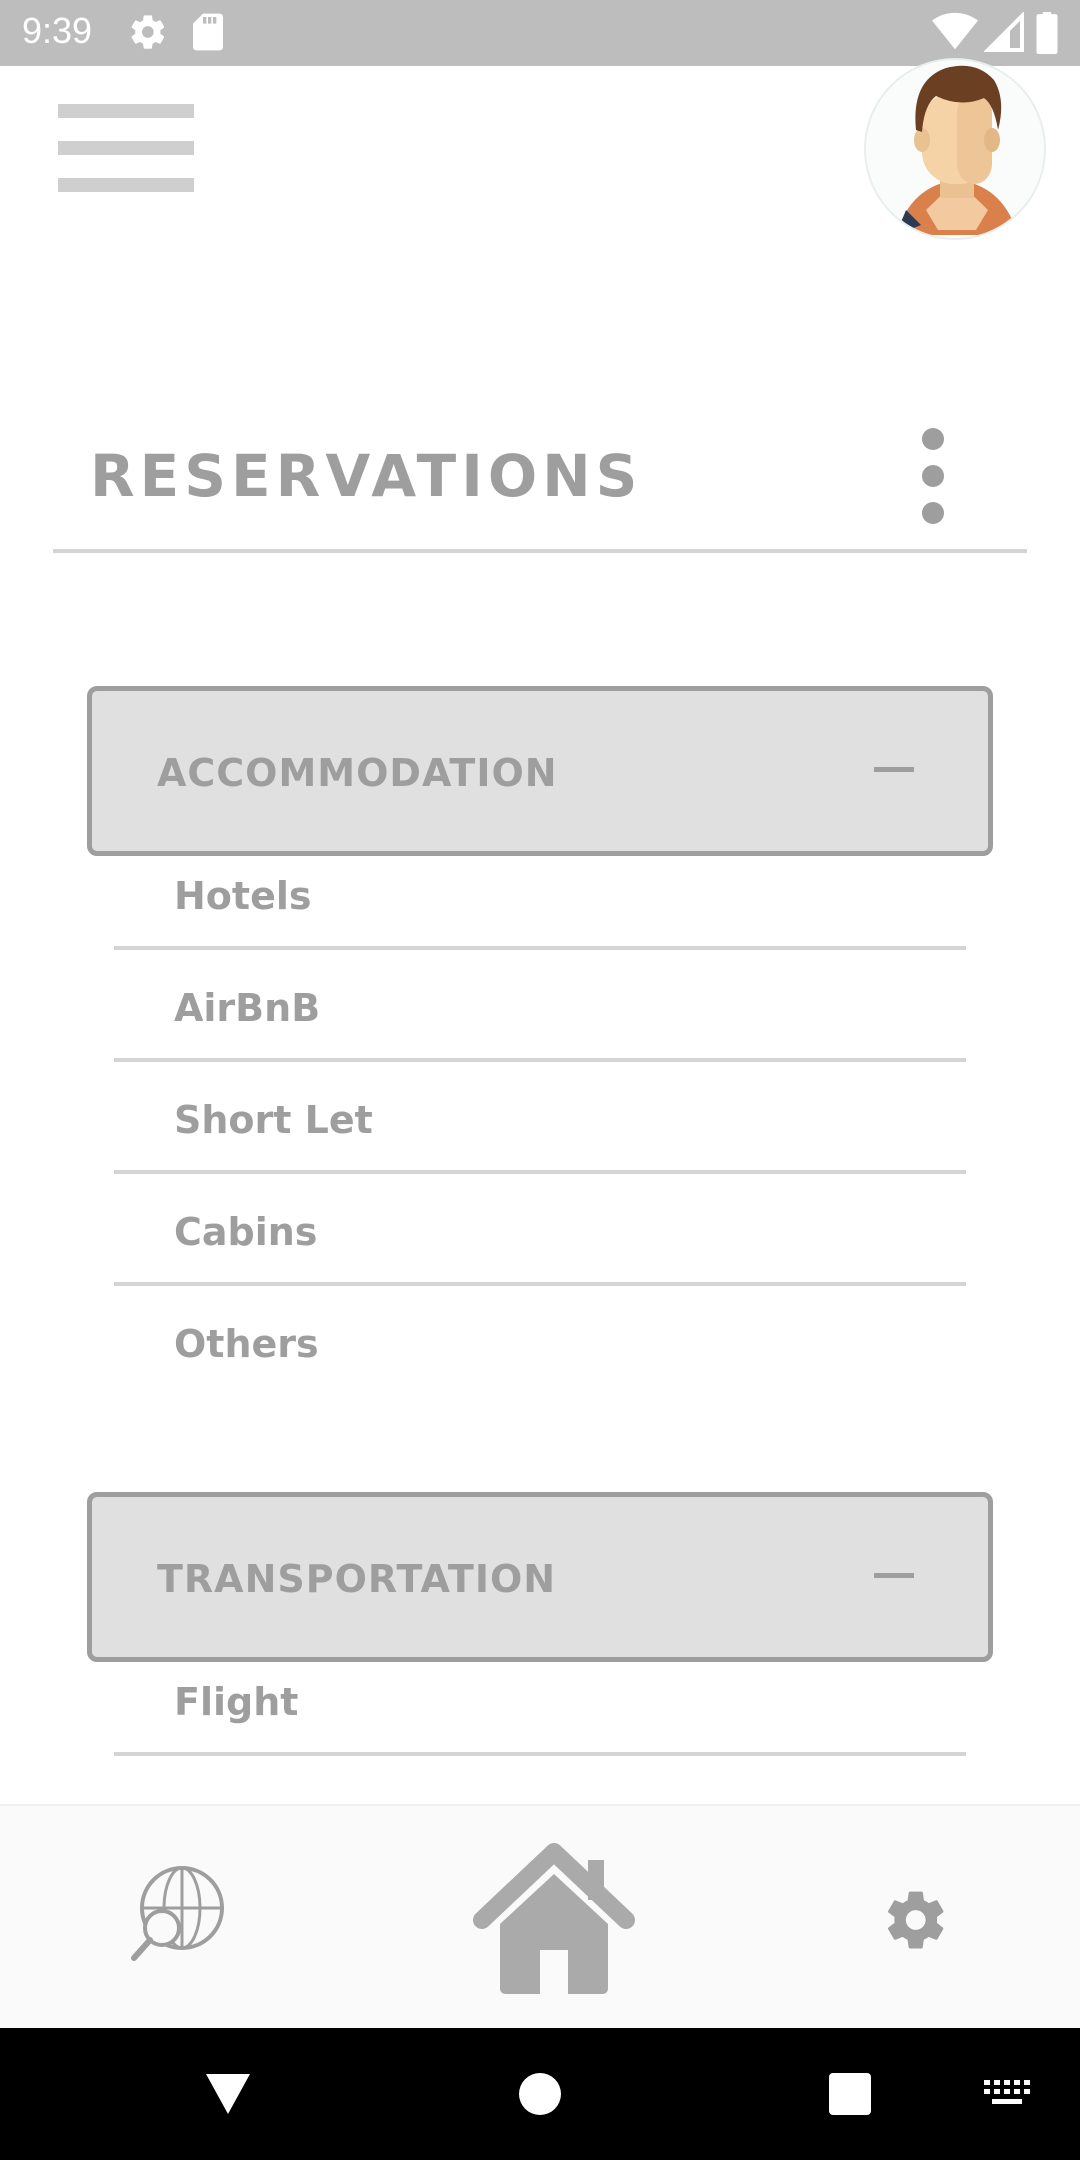 Image resolution: width=1080 pixels, height=2160 pixels. I want to click on list-item-short-let: Short Let, so click(540, 1118).